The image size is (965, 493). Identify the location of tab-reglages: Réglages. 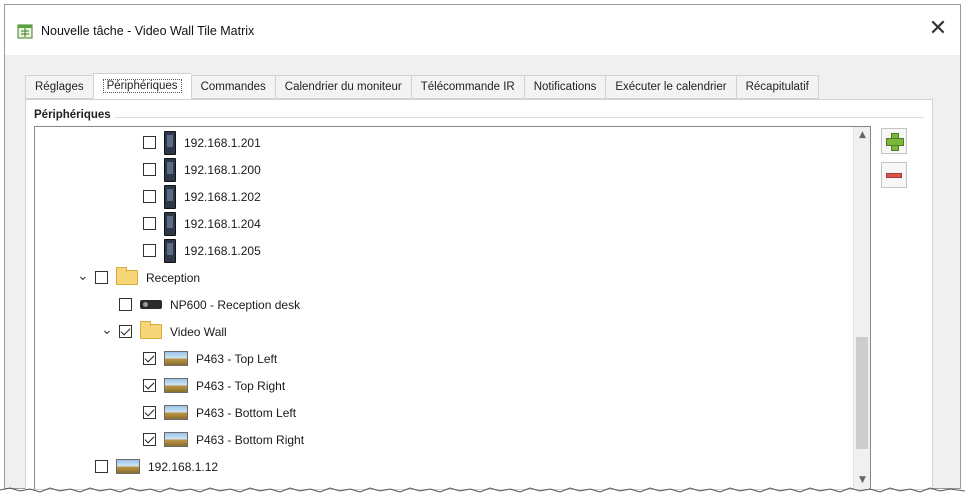
(59, 87).